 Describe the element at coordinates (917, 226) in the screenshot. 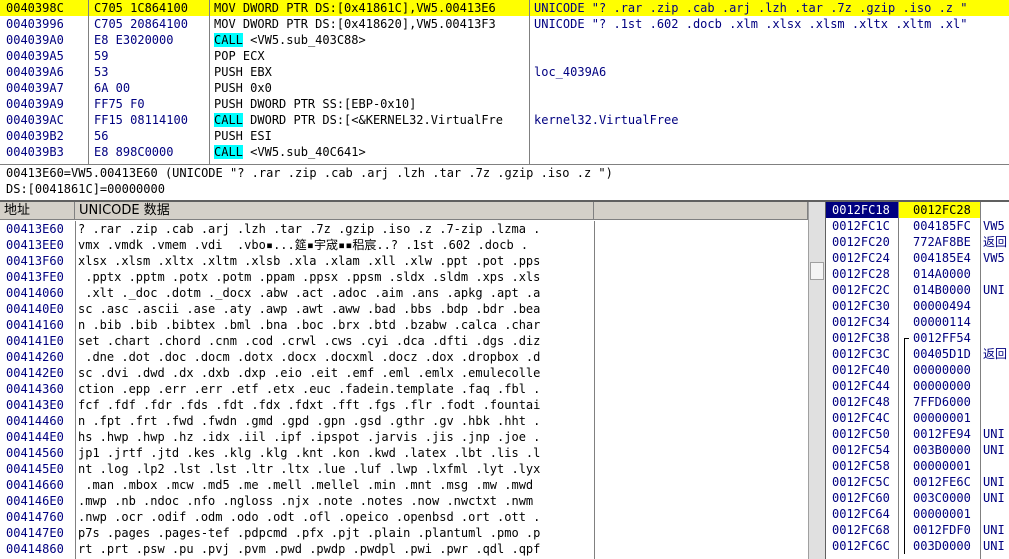

I see `stack-row: 0012FC1C 004185FC VW5` at that location.